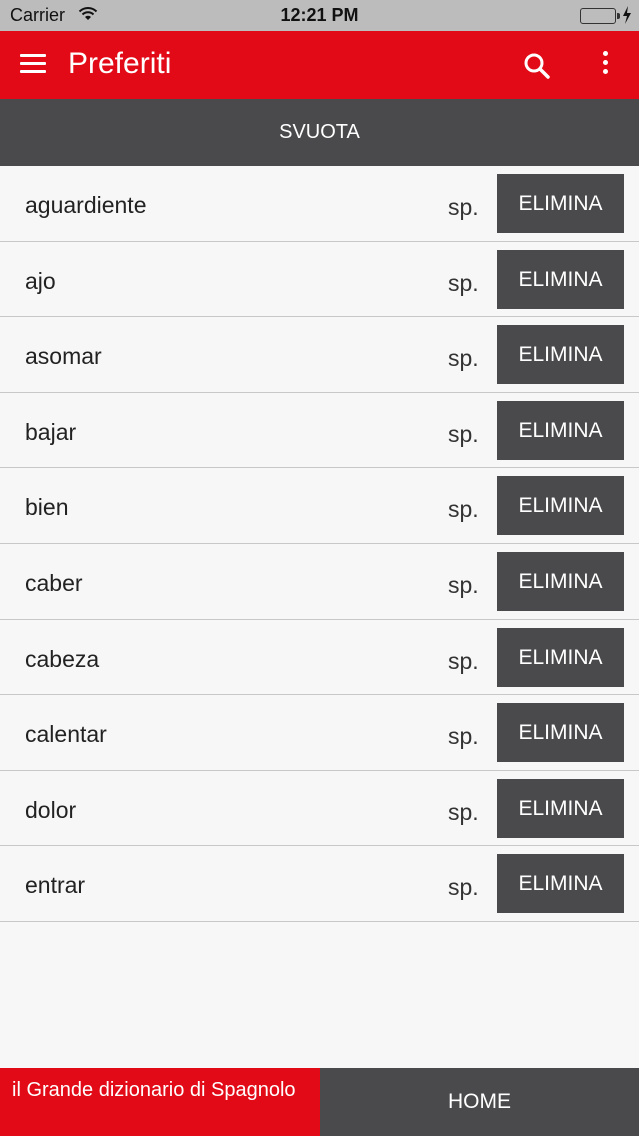  I want to click on clock: 12:21 PM, so click(319, 15).